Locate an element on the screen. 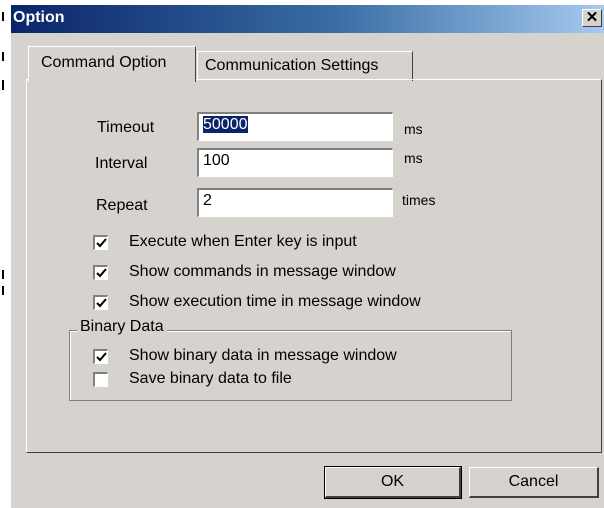 This screenshot has height=508, width=604. tab-command-option: Command Option is located at coordinates (112, 64).